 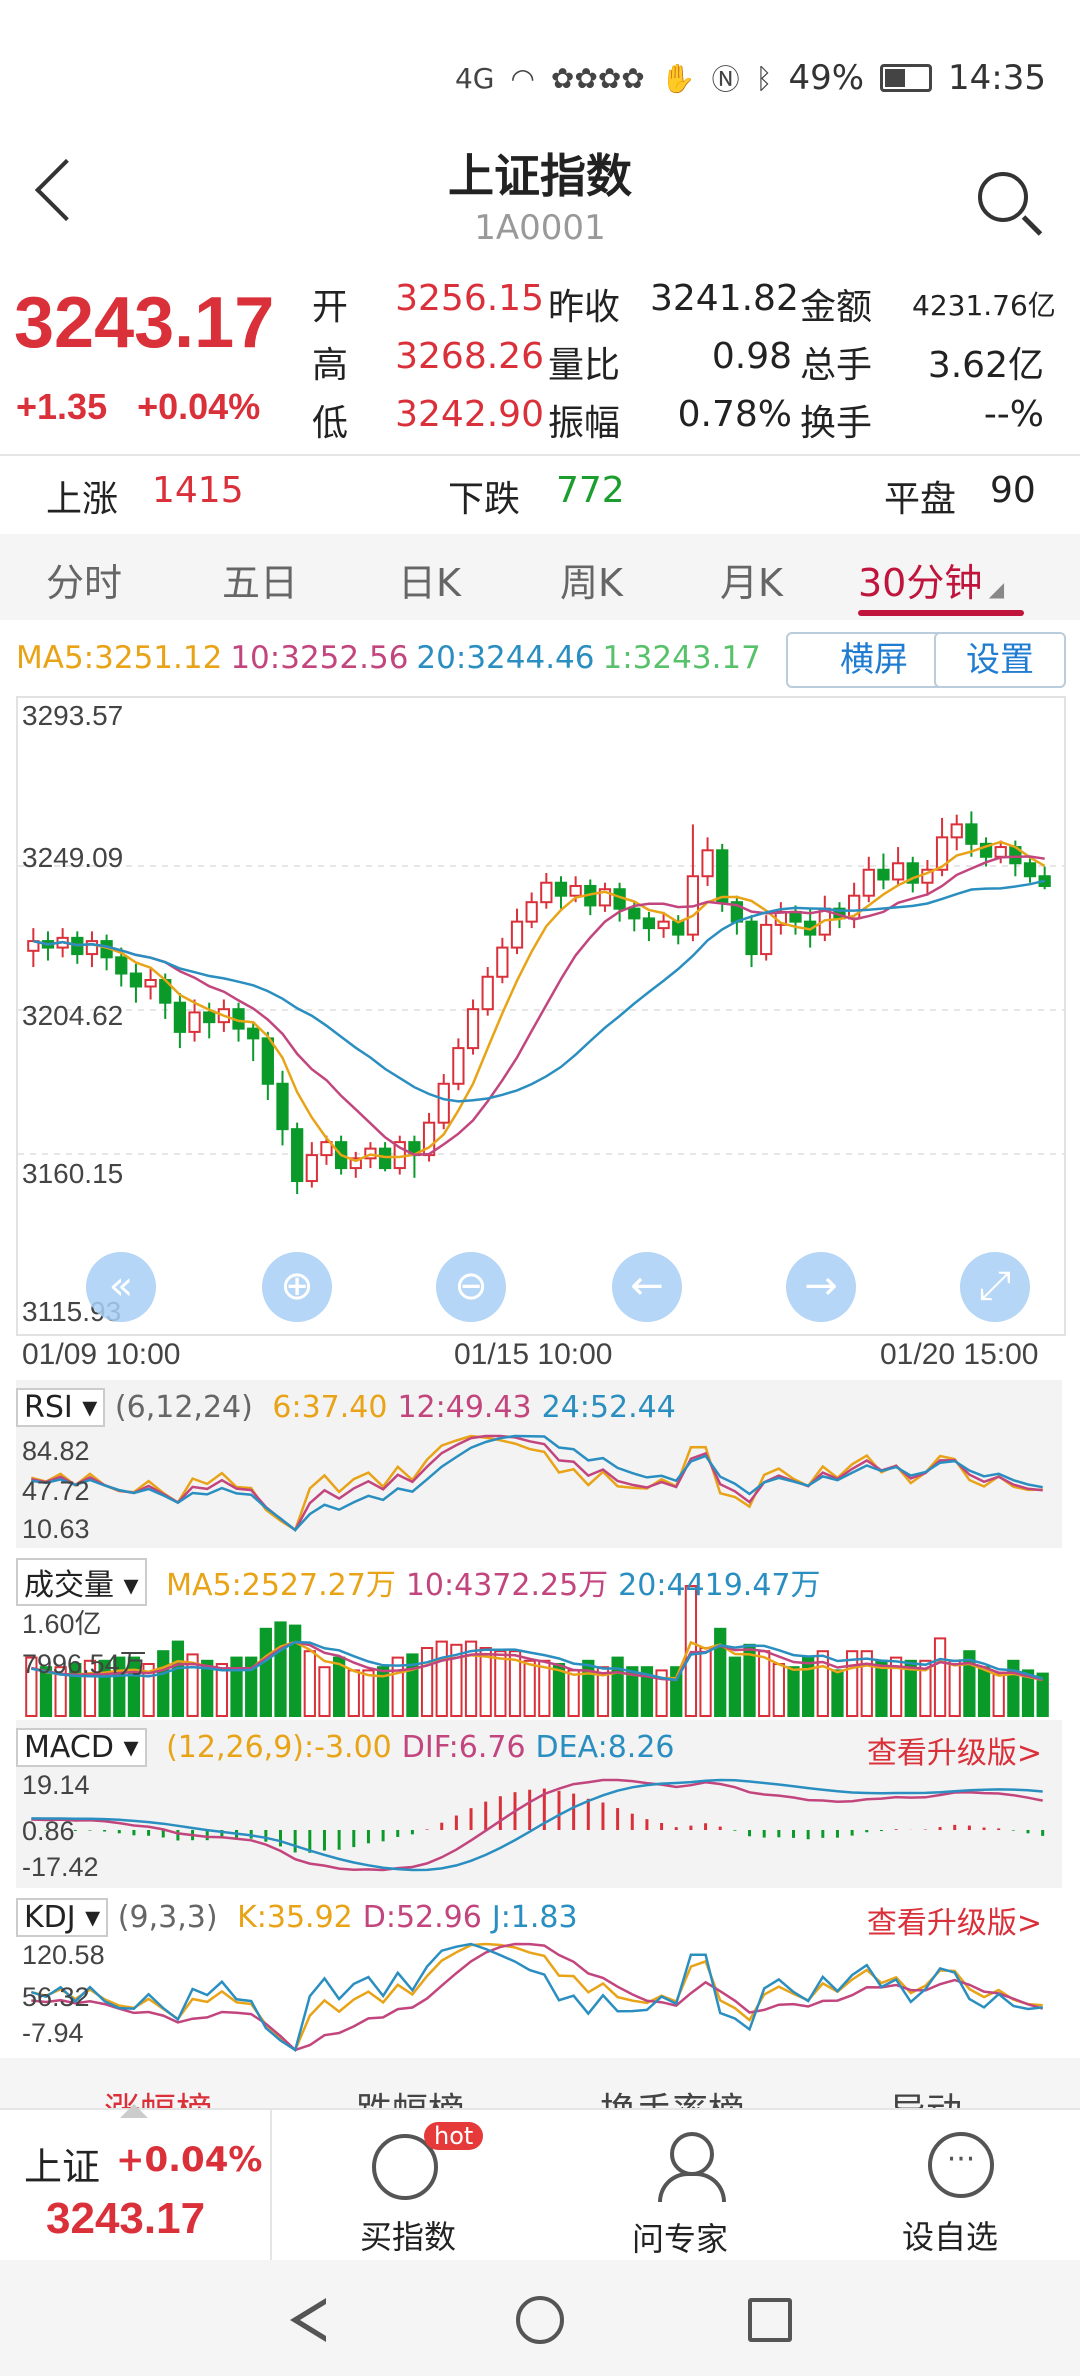 What do you see at coordinates (931, 579) in the screenshot?
I see `tab-30min: 30分钟 ◢` at bounding box center [931, 579].